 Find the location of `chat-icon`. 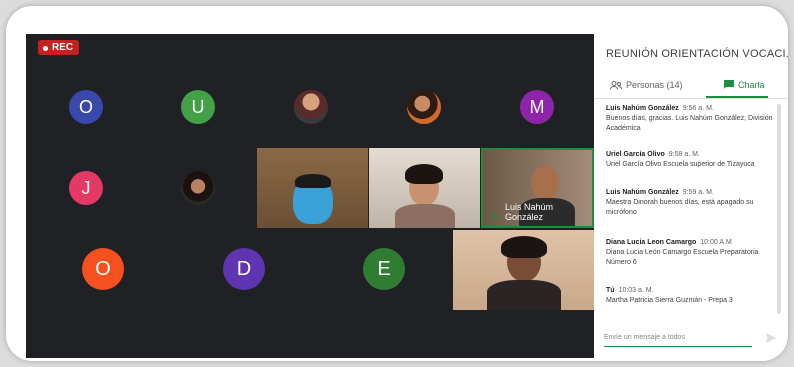

chat-icon is located at coordinates (729, 84).